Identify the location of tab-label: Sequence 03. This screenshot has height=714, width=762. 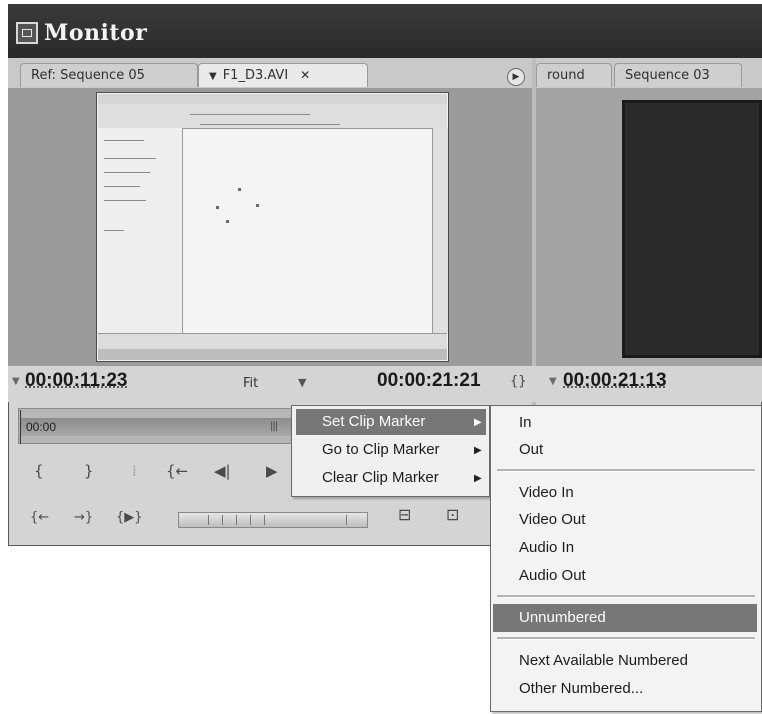
(667, 75).